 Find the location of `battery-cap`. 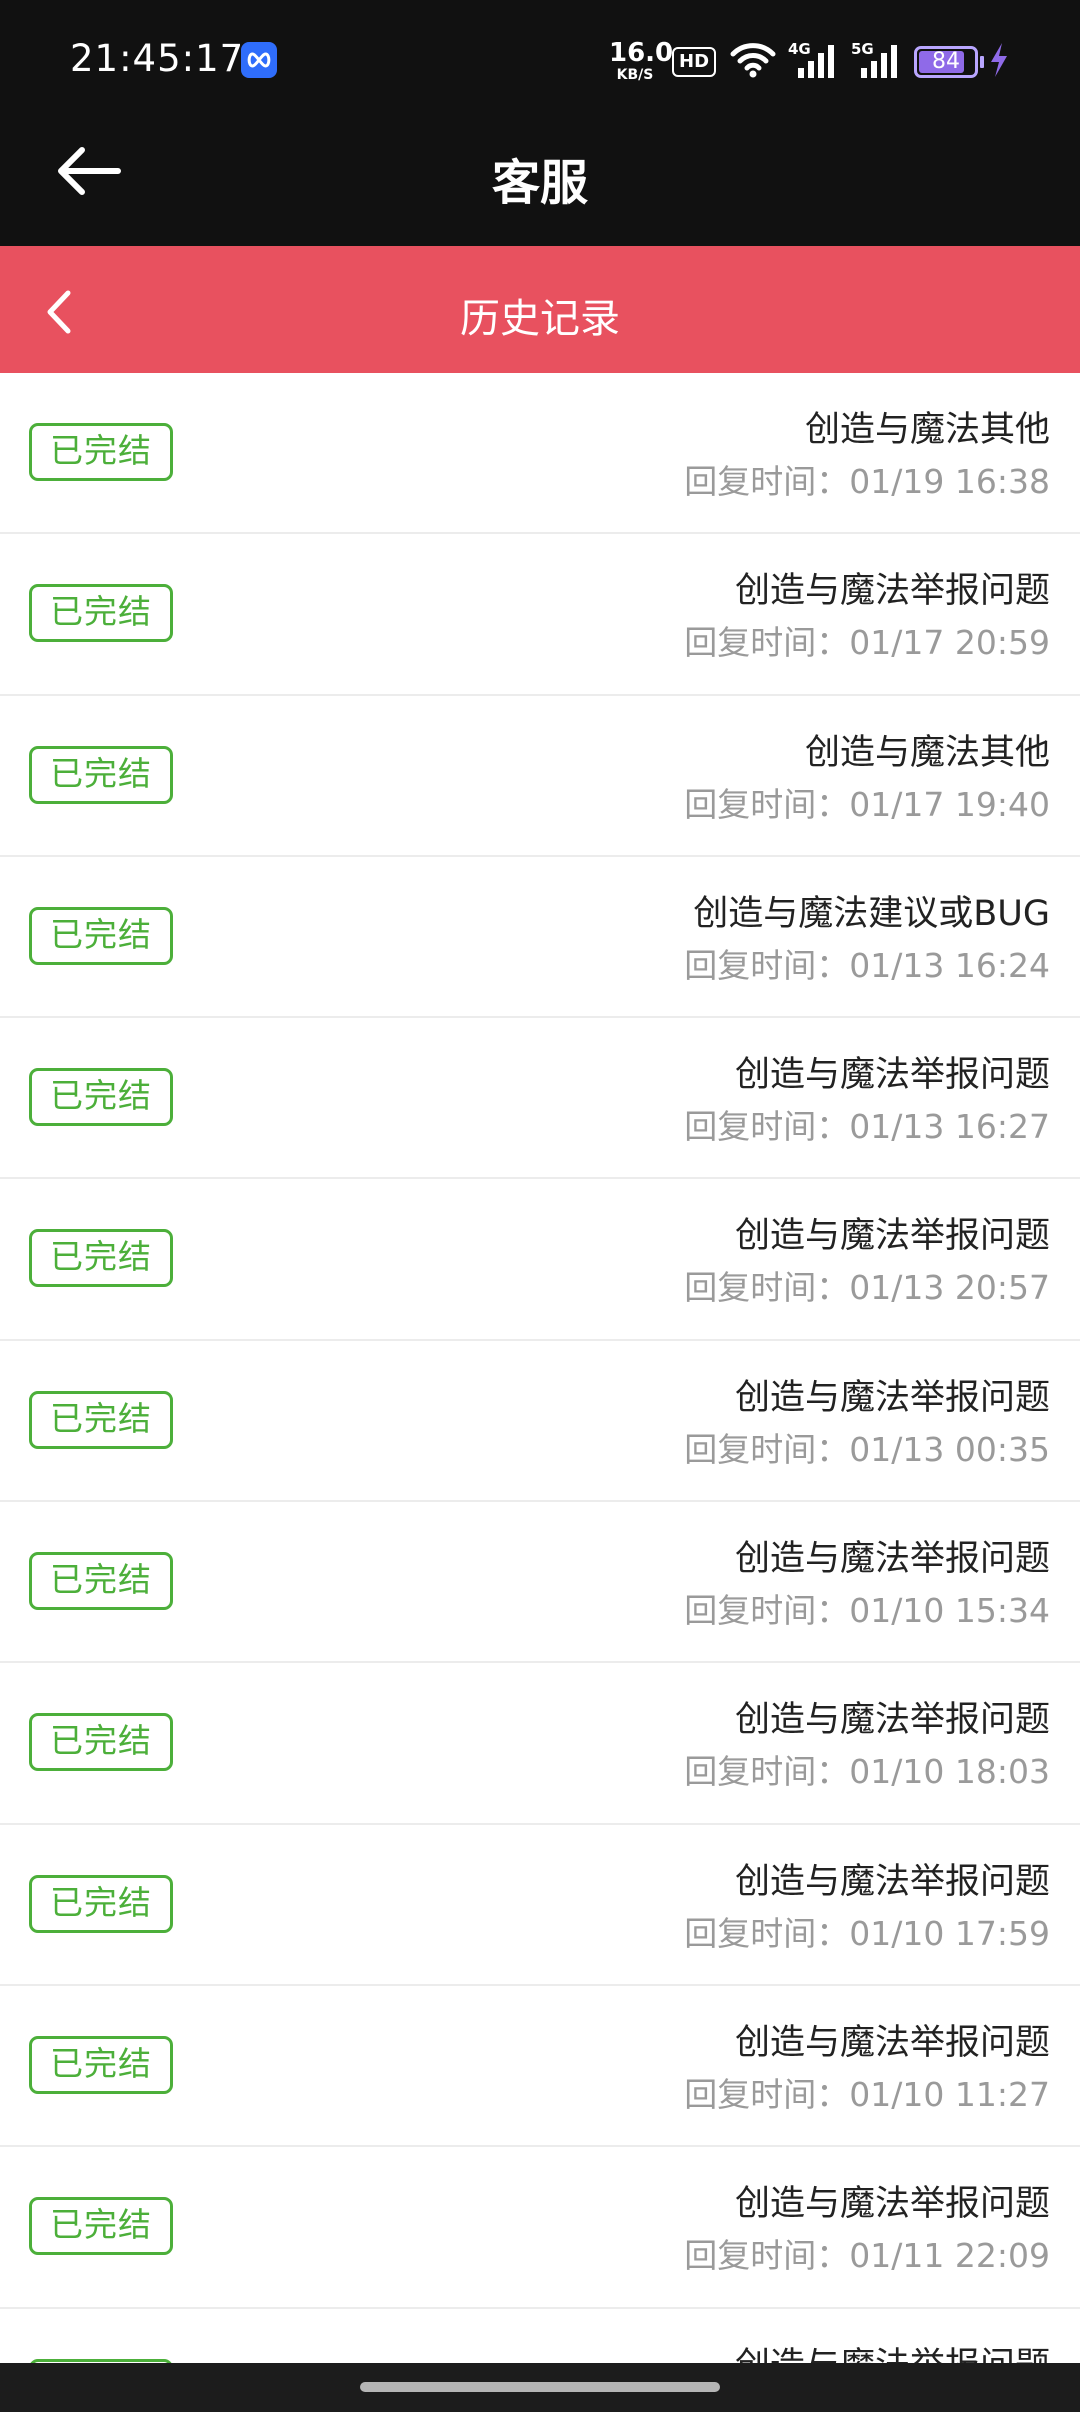

battery-cap is located at coordinates (982, 62).